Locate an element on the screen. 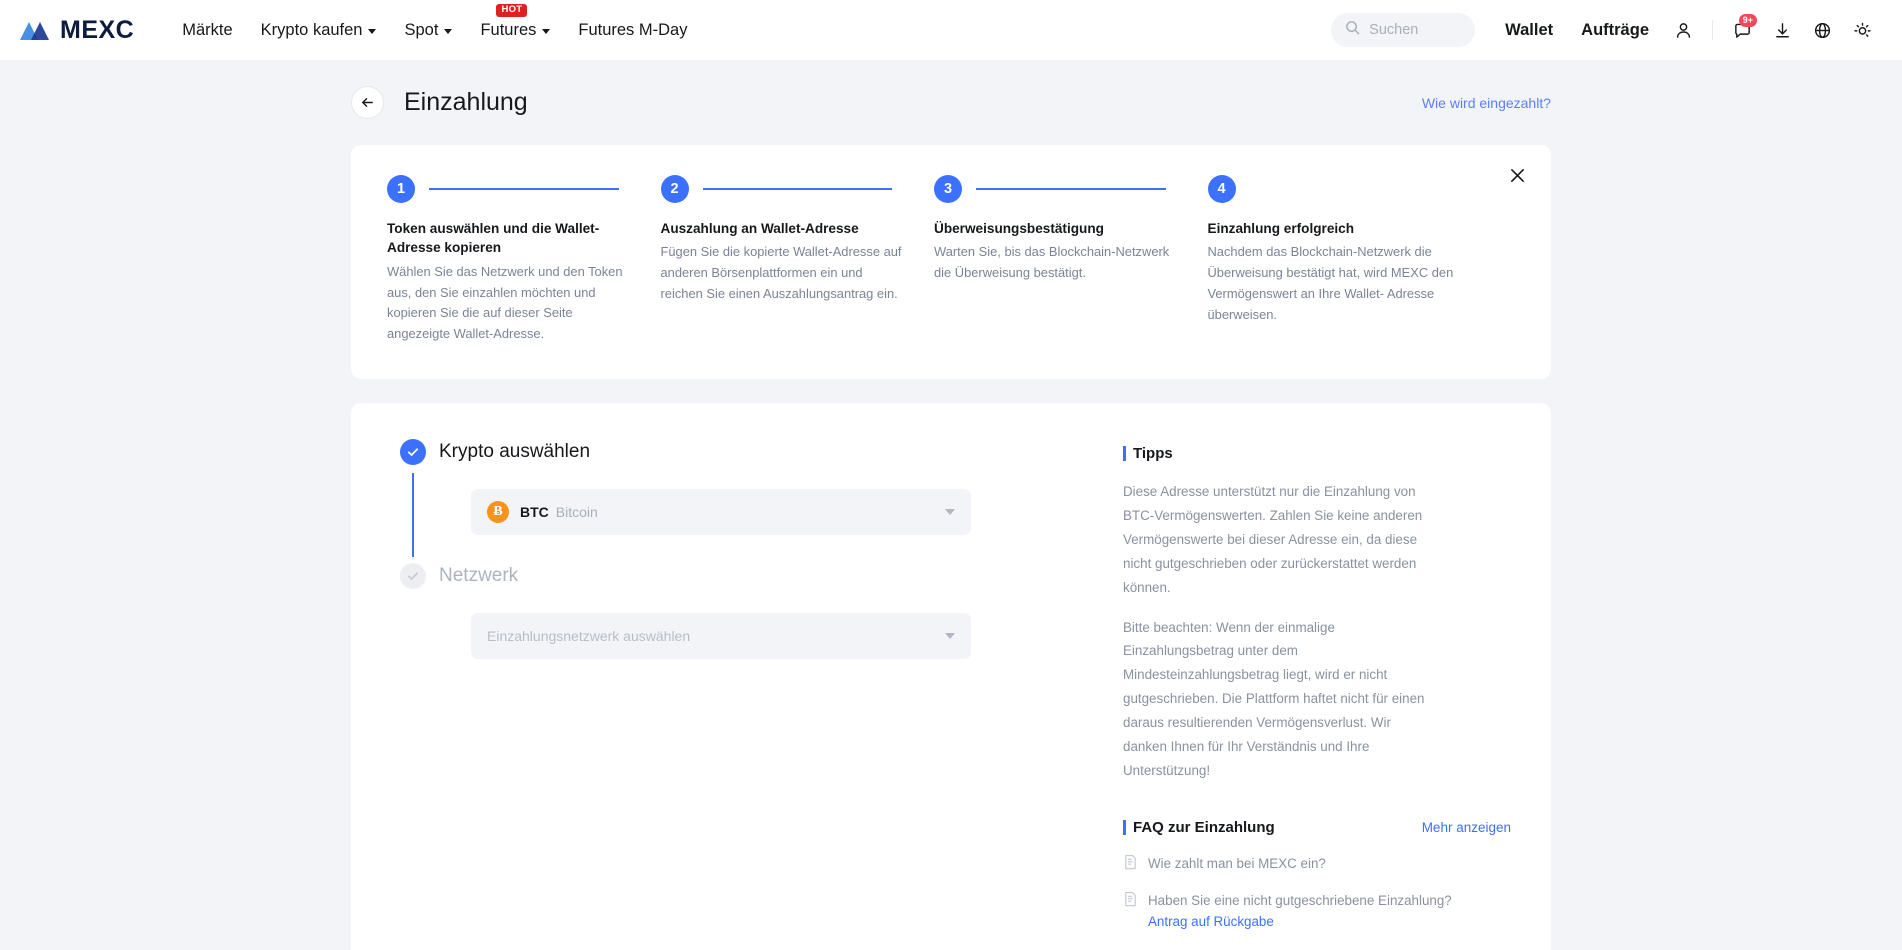  faq-header: FAQ zur Einzahlung Mehr anzeigen is located at coordinates (1317, 827).